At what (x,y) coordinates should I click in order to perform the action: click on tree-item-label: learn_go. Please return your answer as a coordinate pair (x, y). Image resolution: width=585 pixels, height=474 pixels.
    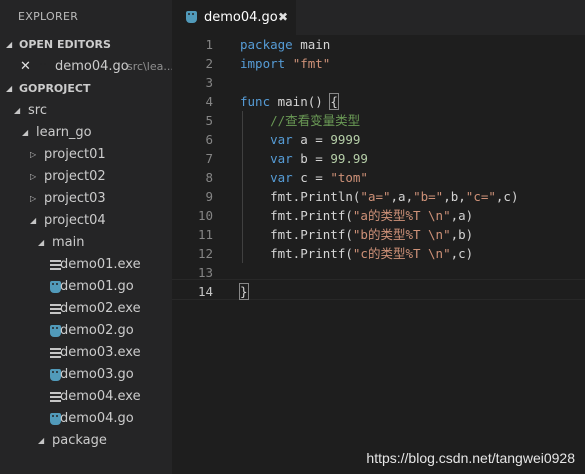
    Looking at the image, I should click on (64, 132).